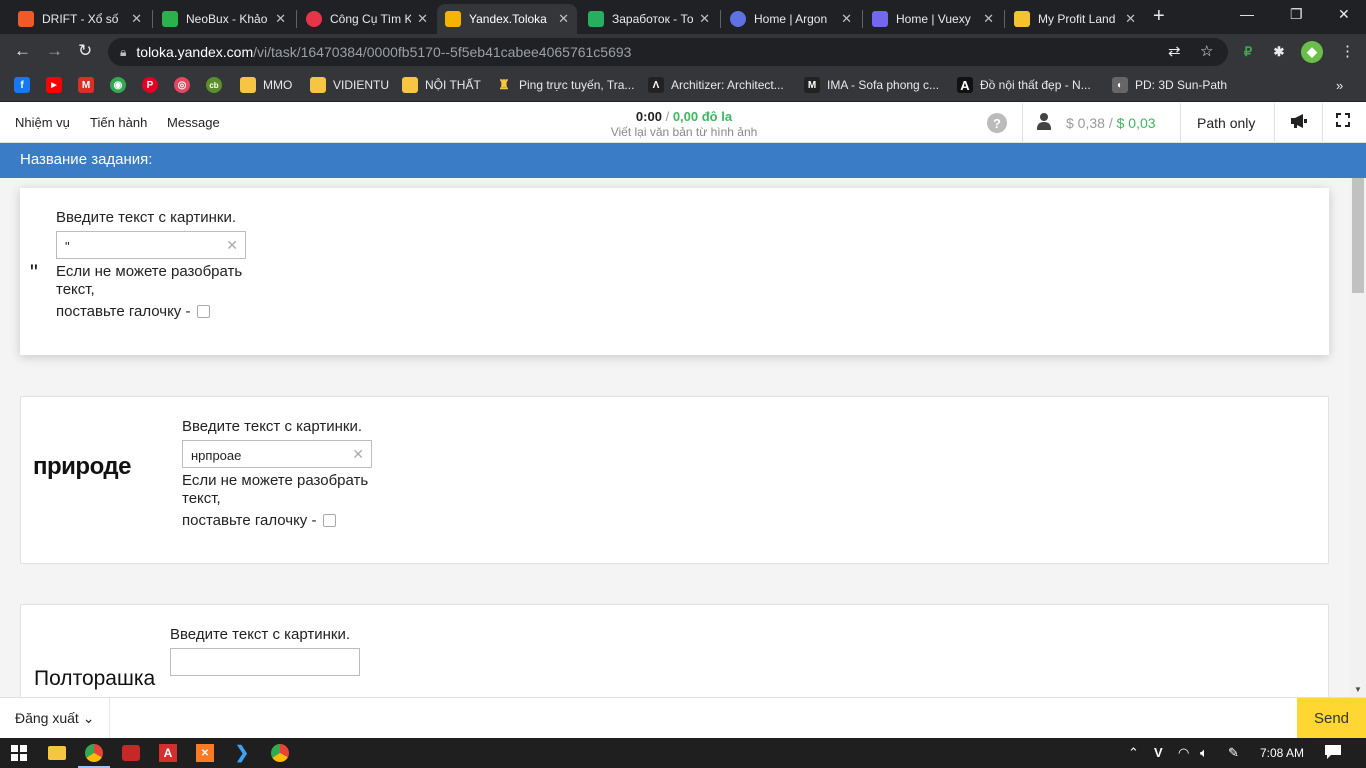  Describe the element at coordinates (1344, 14) in the screenshot. I see `close-window-icon: ✕` at that location.